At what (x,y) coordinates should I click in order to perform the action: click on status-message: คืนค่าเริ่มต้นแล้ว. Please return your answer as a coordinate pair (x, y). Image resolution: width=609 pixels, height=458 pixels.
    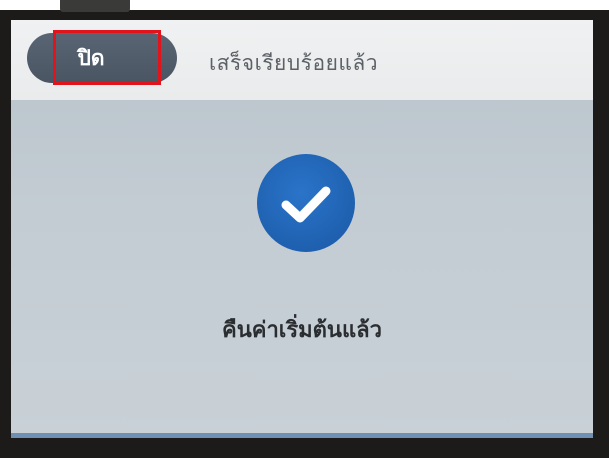
    Looking at the image, I should click on (301, 330).